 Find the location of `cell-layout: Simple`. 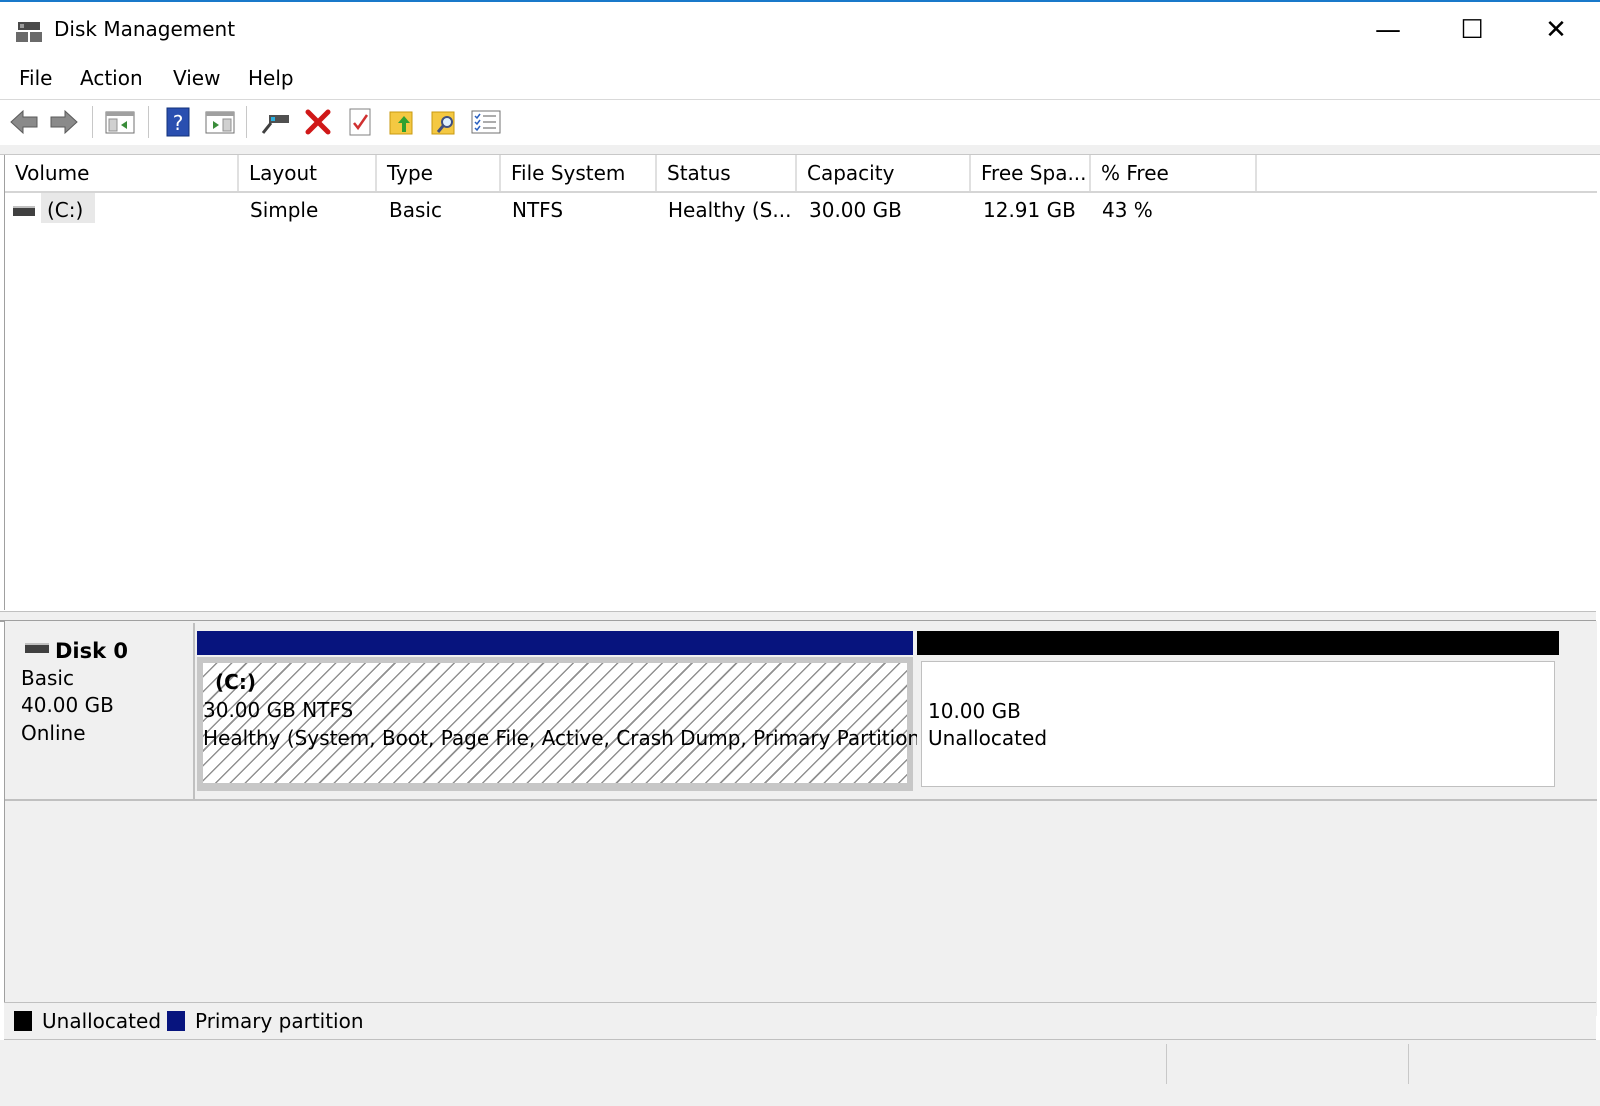

cell-layout: Simple is located at coordinates (284, 210).